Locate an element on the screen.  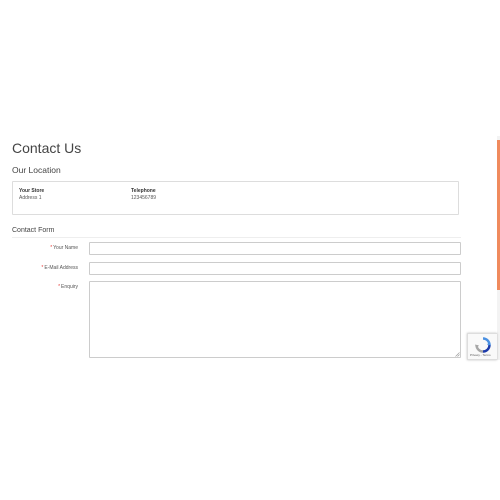
store-info: Your Store Address 1 is located at coordinates (31, 195).